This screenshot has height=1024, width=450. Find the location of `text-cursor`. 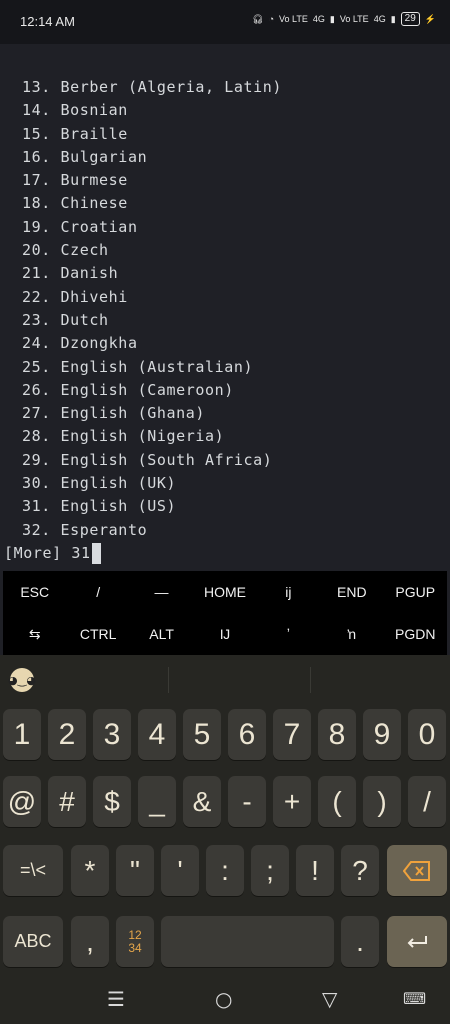

text-cursor is located at coordinates (96, 553).